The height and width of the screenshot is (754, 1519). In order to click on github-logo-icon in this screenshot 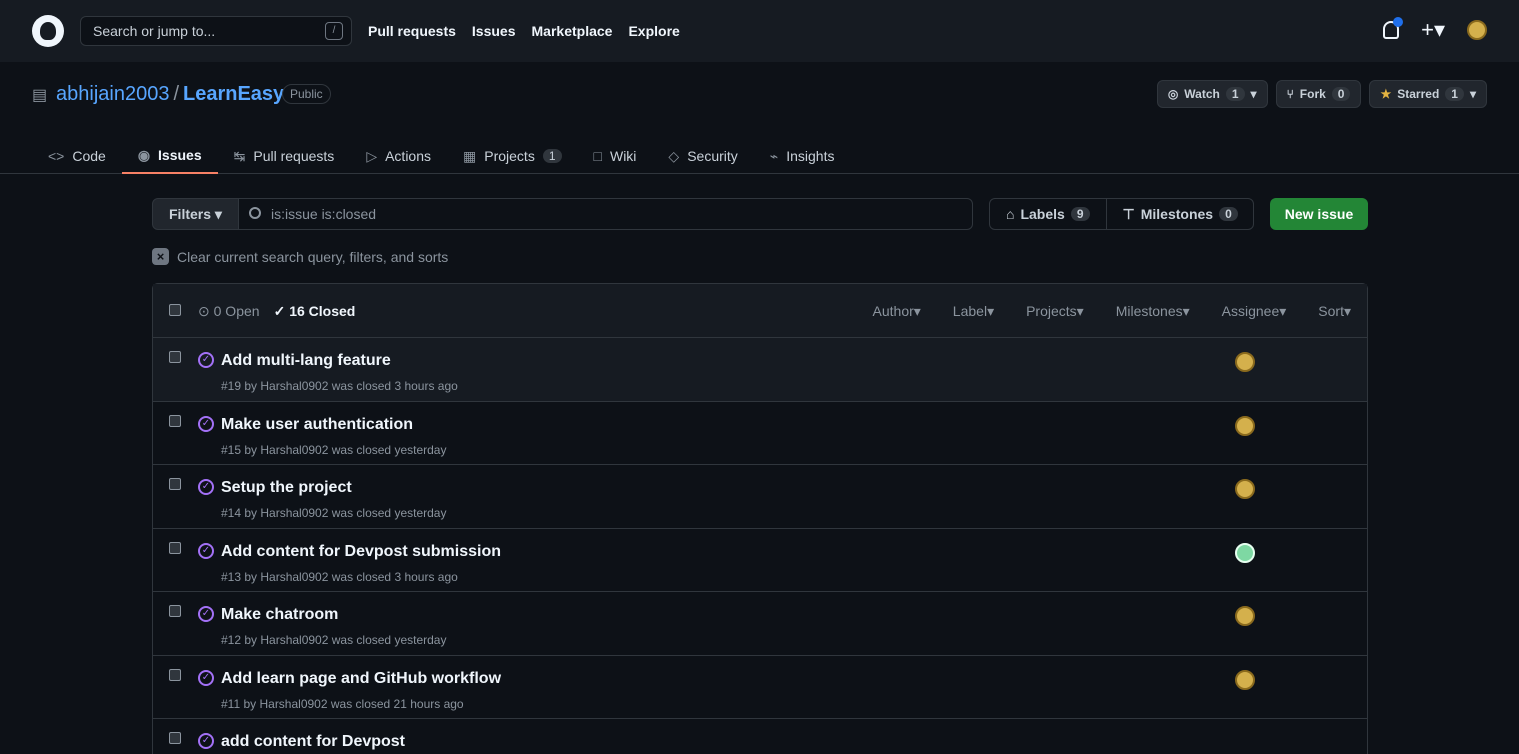, I will do `click(48, 31)`.